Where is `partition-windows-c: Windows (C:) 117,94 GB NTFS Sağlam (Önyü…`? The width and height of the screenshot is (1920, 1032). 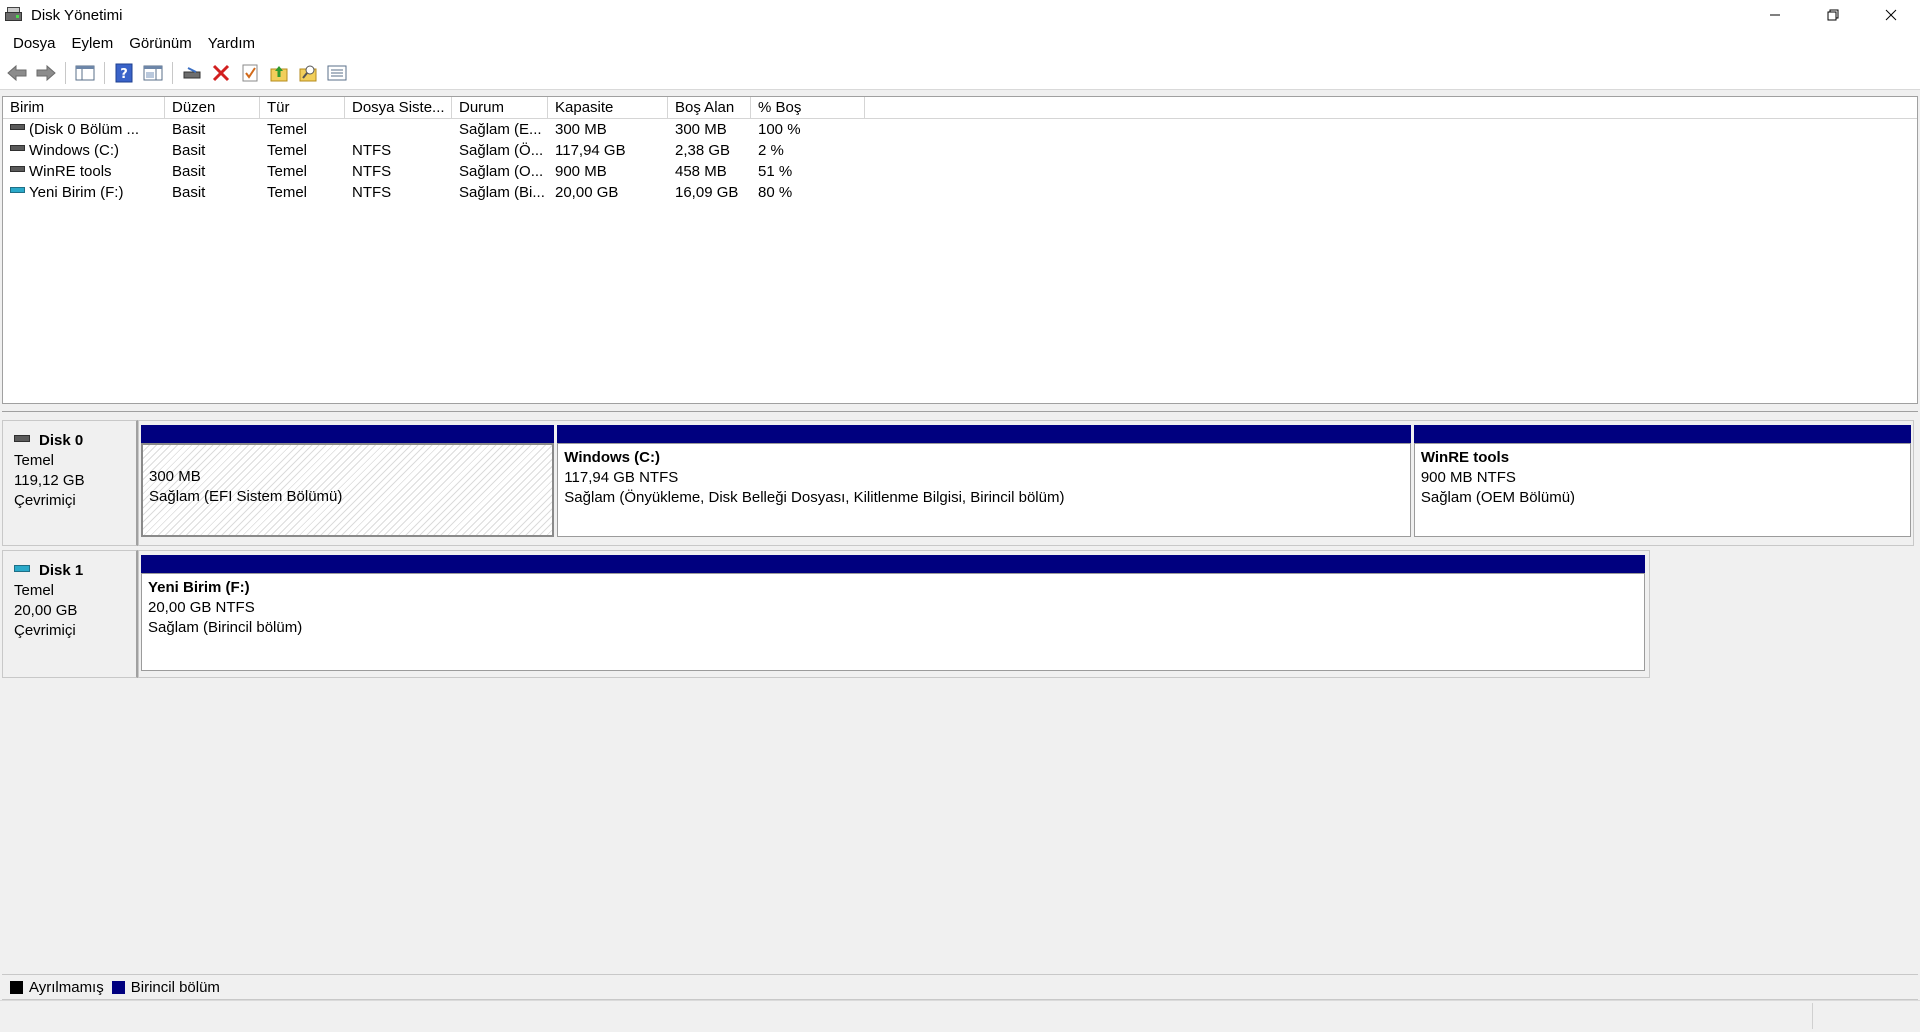 partition-windows-c: Windows (C:) 117,94 GB NTFS Sağlam (Önyü… is located at coordinates (984, 484).